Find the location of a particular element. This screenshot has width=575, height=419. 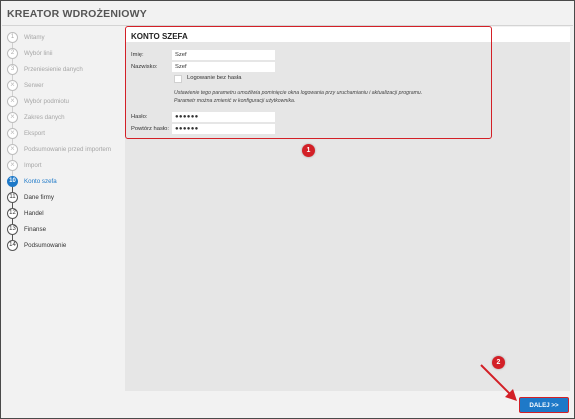

annotation-arrow is located at coordinates (498, 382).